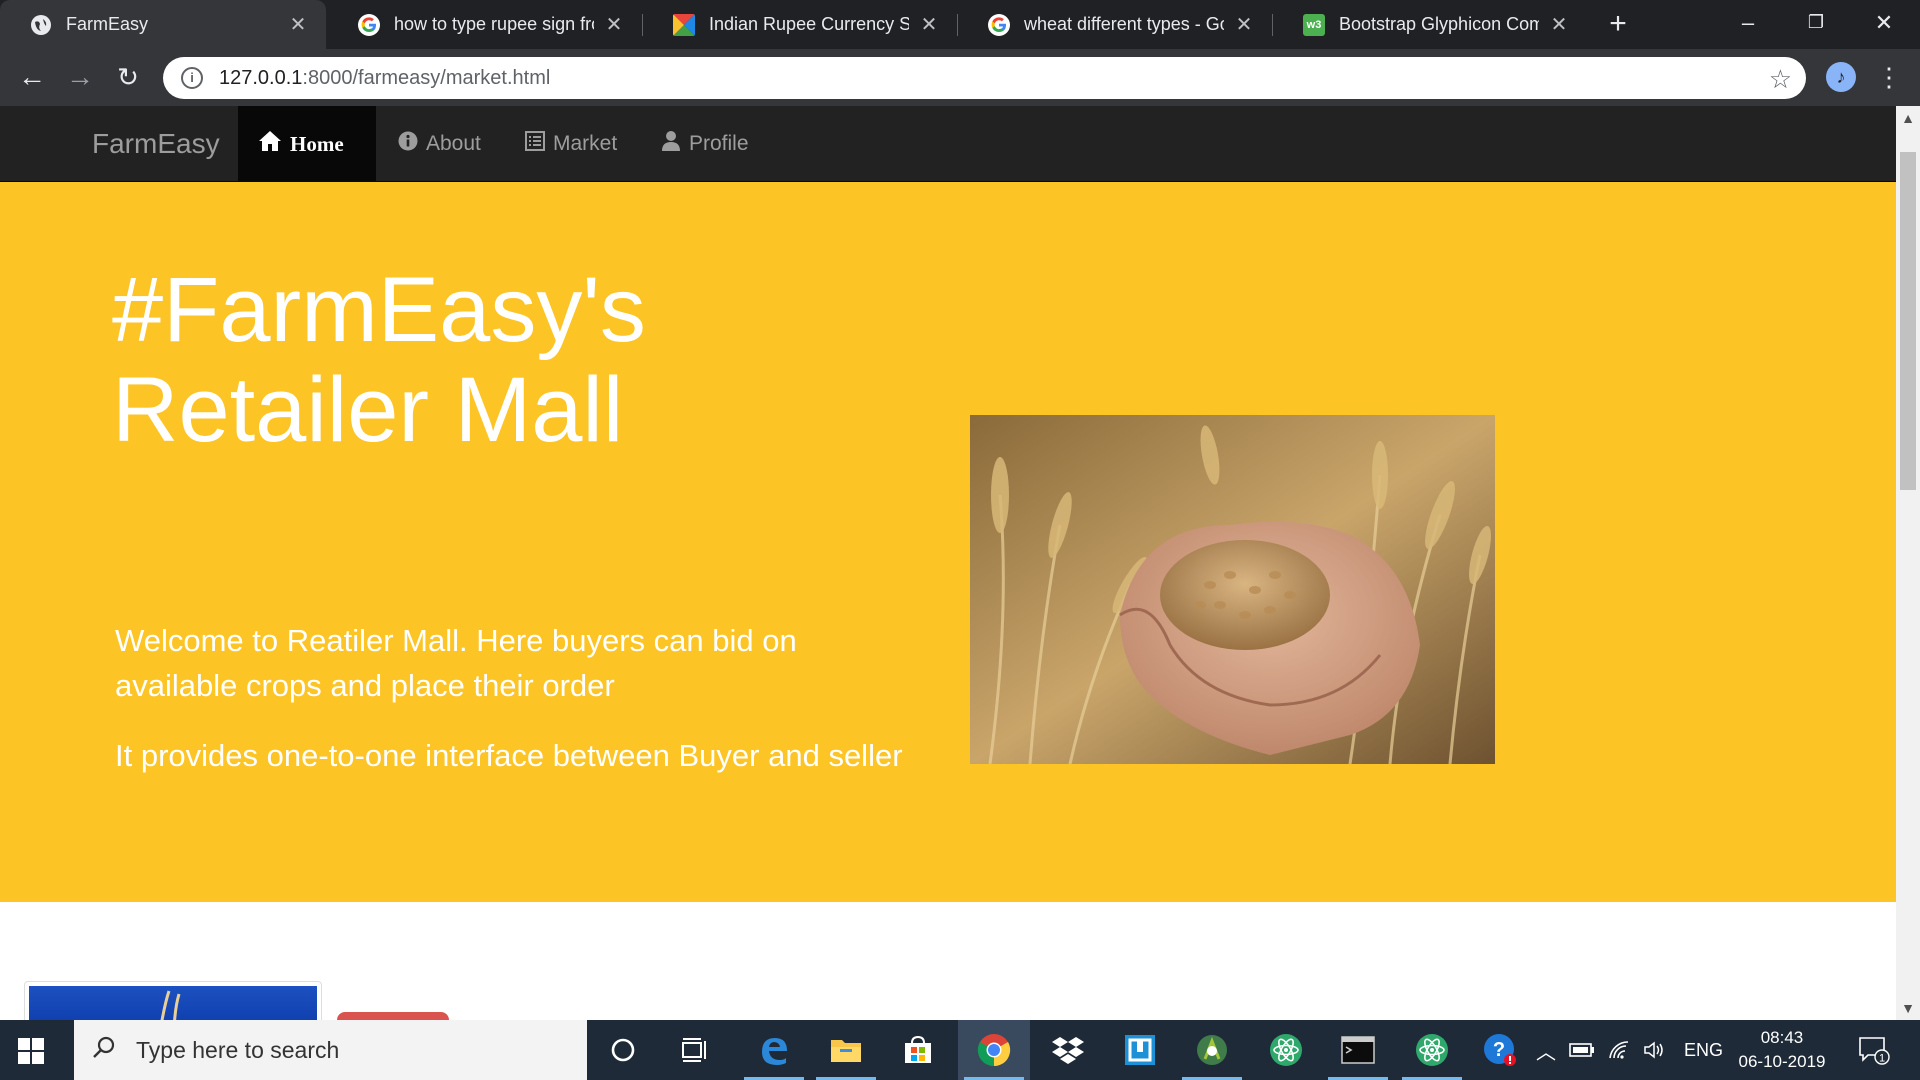 The width and height of the screenshot is (1920, 1080). I want to click on globe-icon, so click(41, 25).